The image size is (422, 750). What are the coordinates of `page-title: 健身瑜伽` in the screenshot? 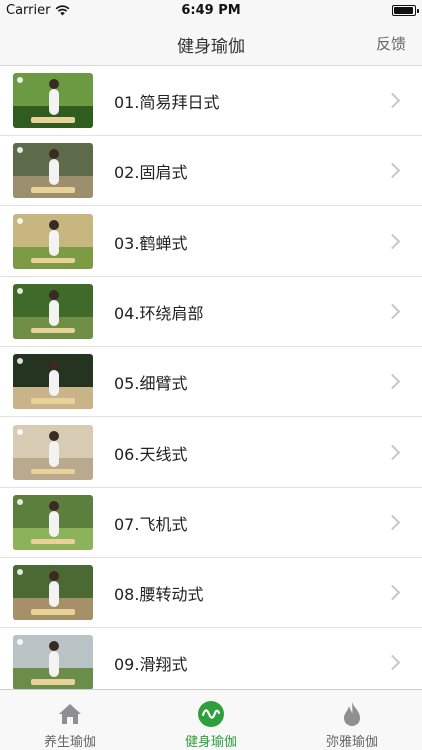 It's located at (211, 47).